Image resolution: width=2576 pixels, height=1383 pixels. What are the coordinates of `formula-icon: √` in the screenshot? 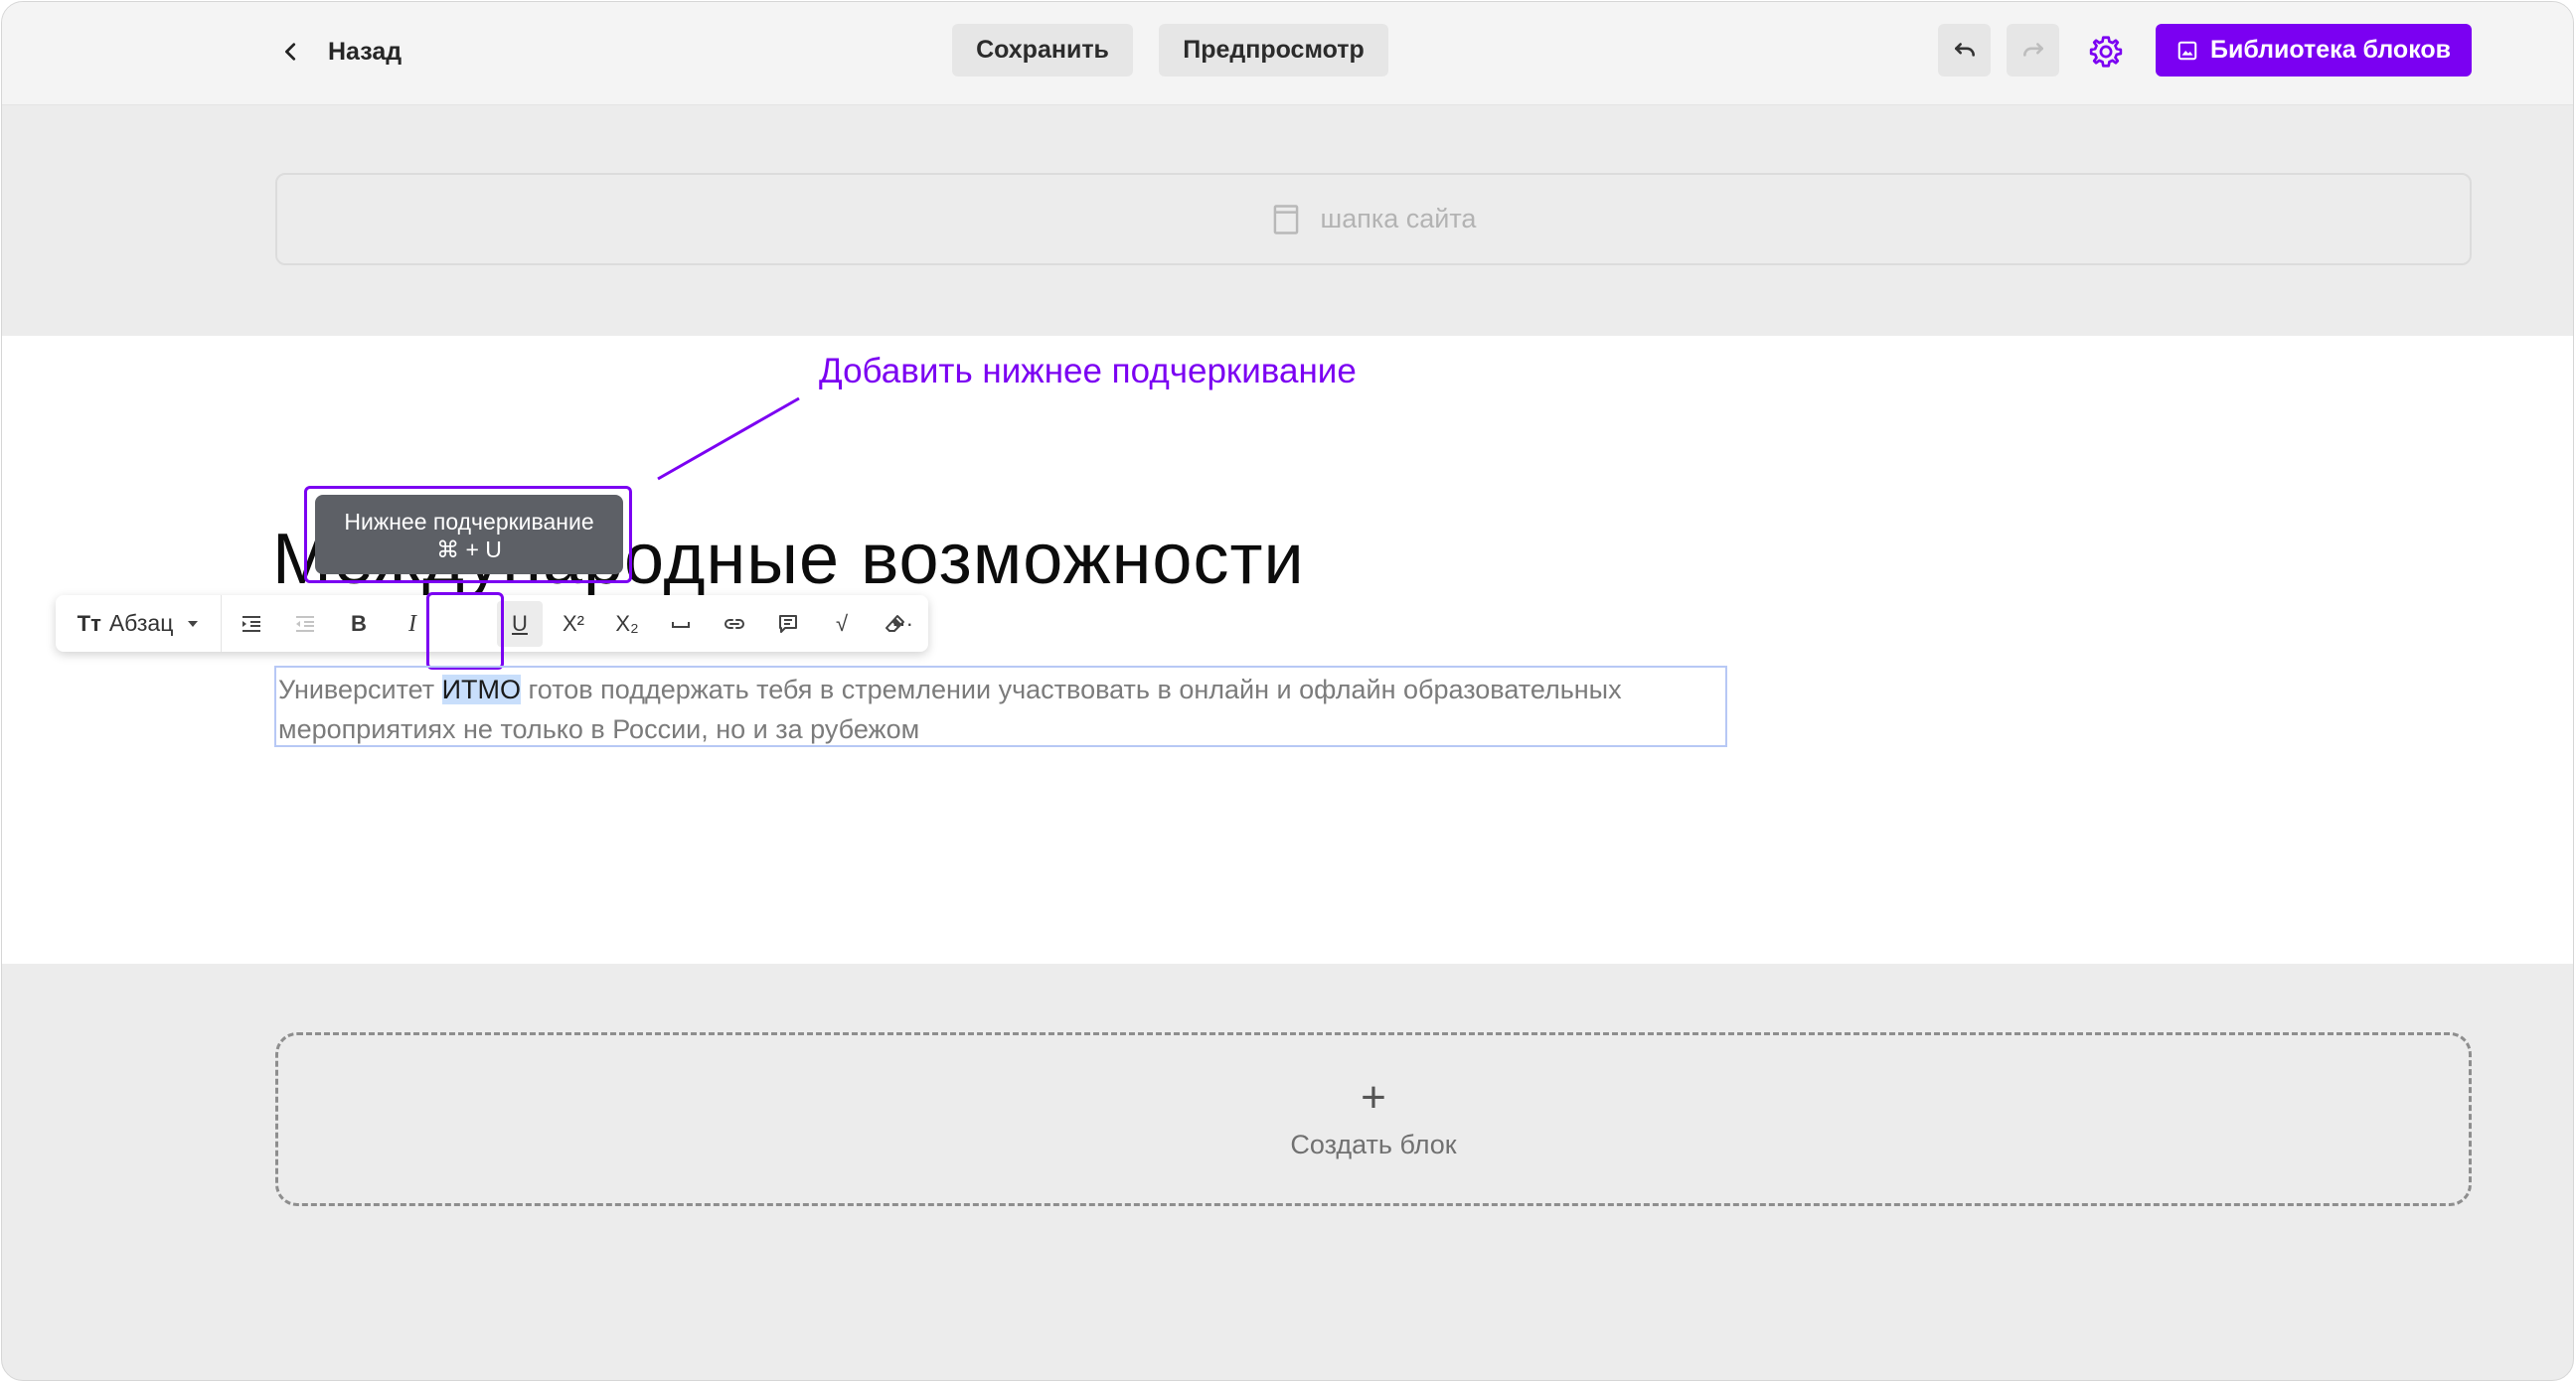 It's located at (842, 624).